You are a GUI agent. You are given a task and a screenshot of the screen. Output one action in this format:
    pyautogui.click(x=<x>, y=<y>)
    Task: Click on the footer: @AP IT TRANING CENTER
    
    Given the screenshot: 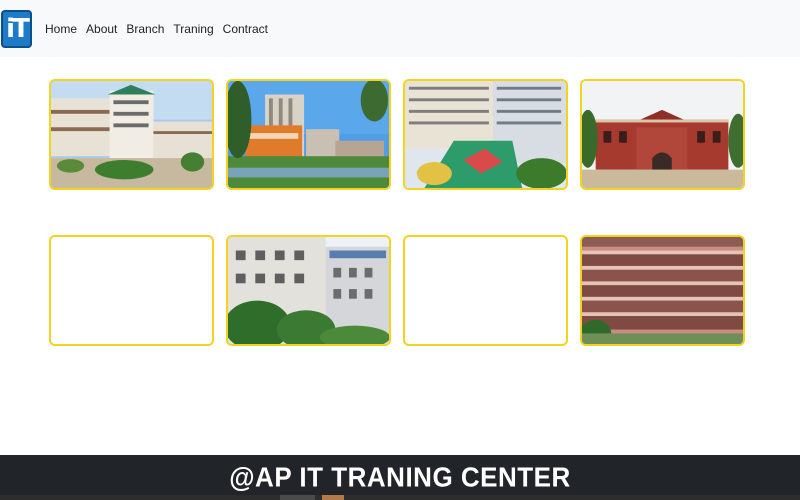 What is the action you would take?
    pyautogui.click(x=400, y=477)
    